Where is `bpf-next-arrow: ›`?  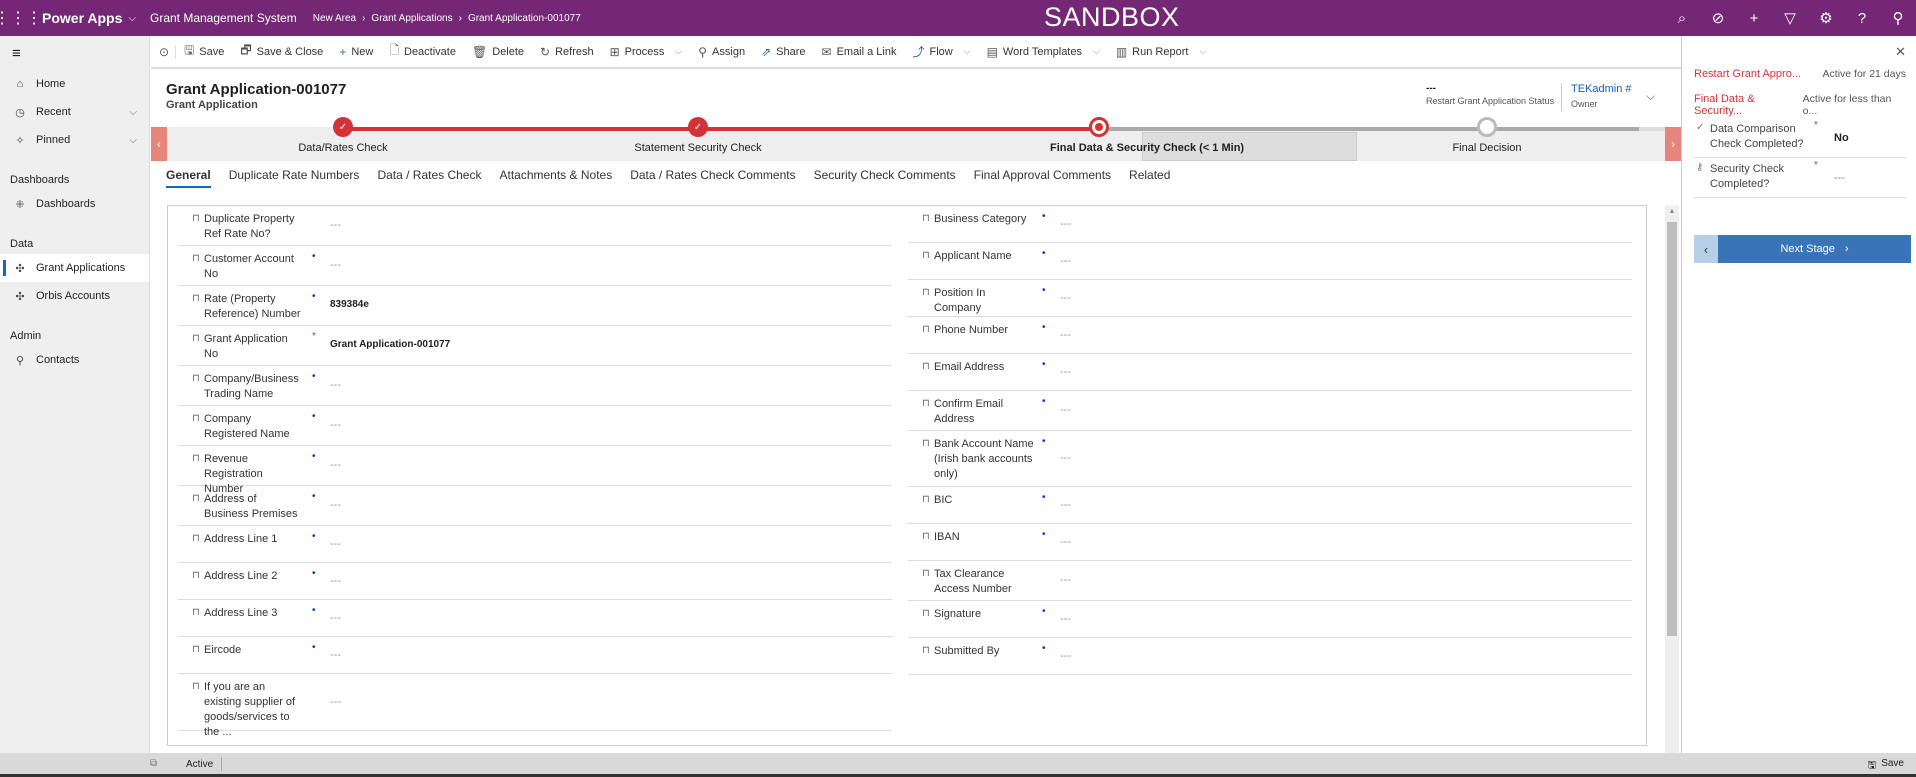
bpf-next-arrow: › is located at coordinates (1673, 144).